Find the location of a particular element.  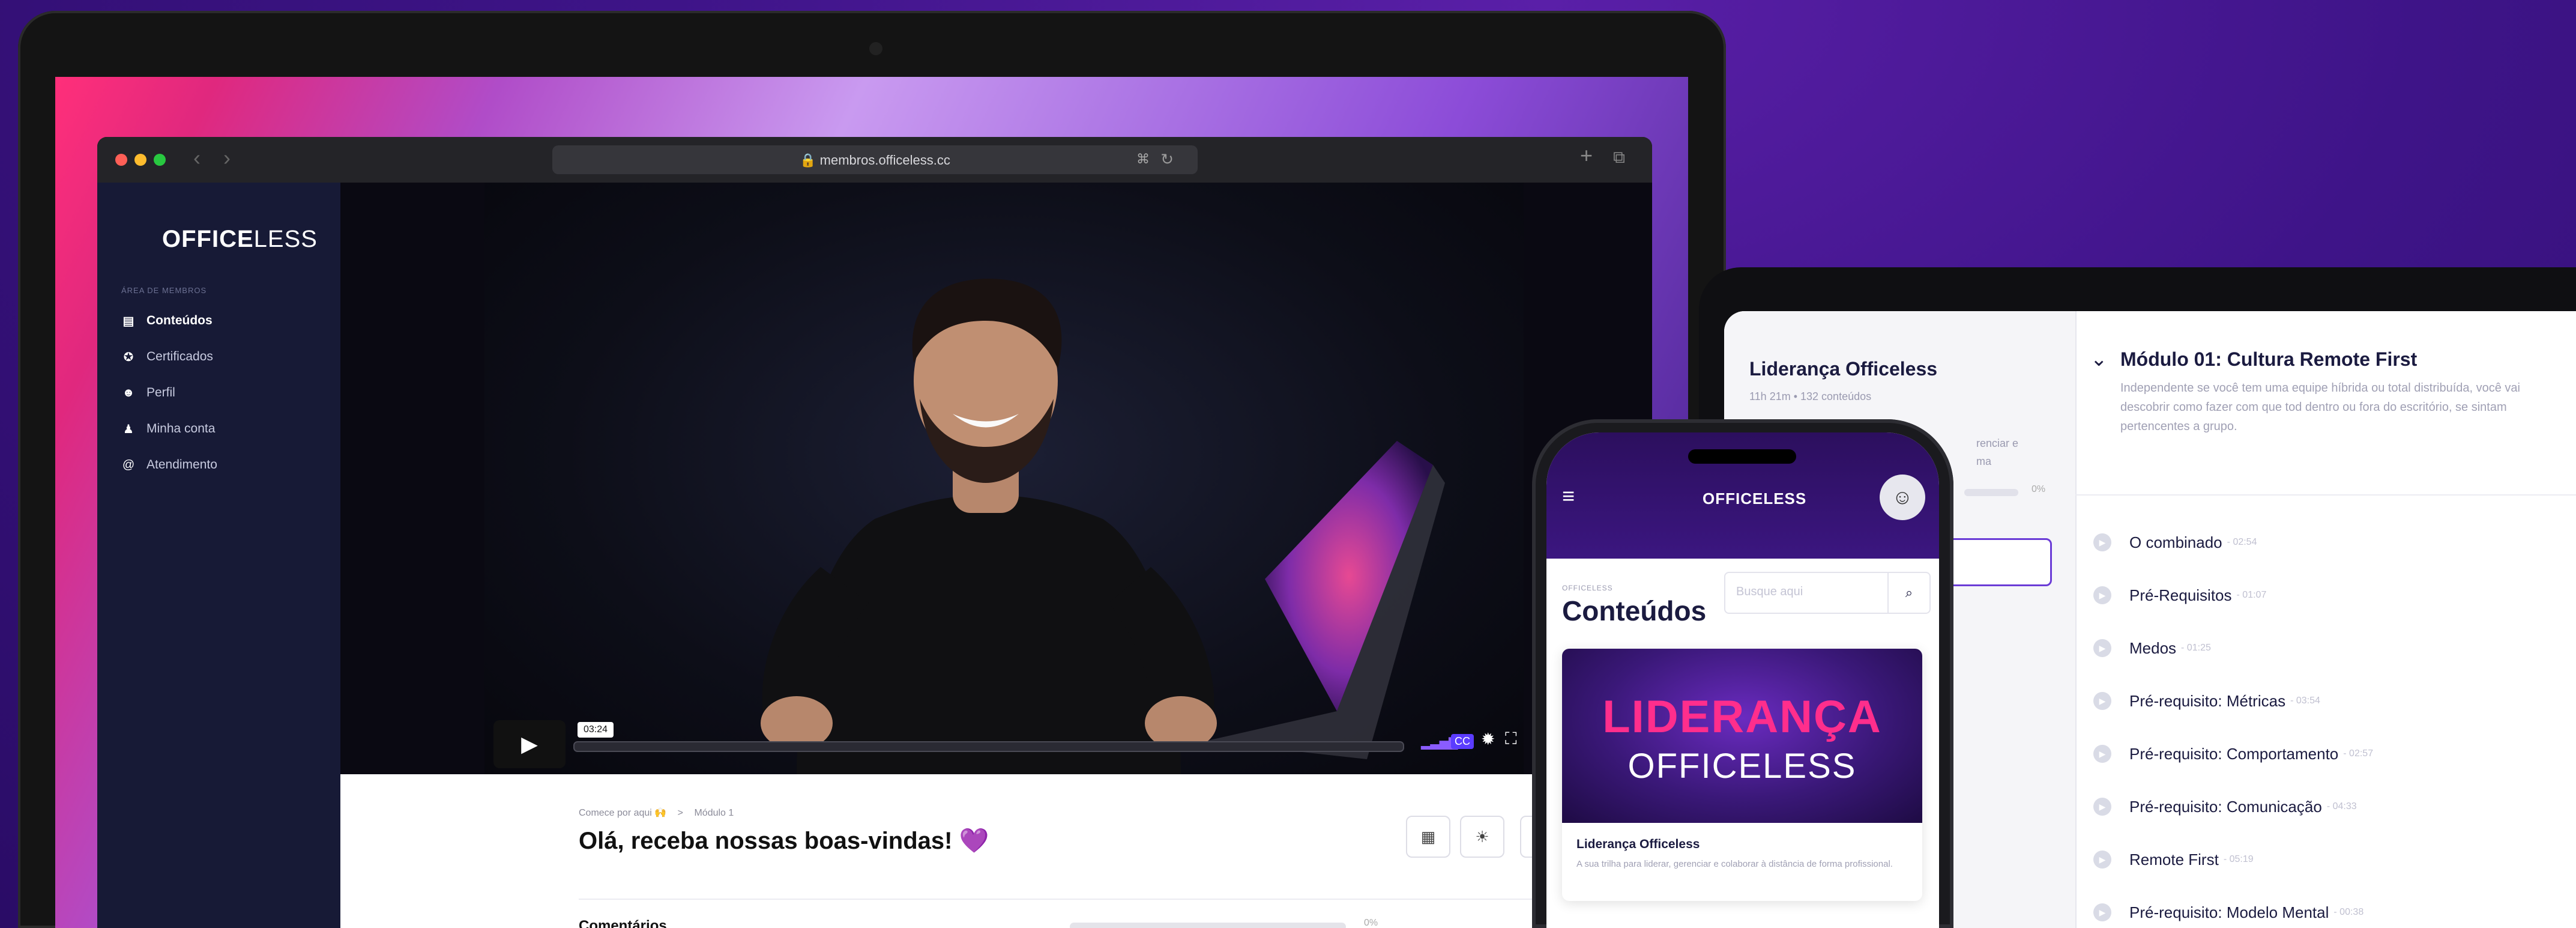

course-desc-fragment: ma is located at coordinates (1984, 461).